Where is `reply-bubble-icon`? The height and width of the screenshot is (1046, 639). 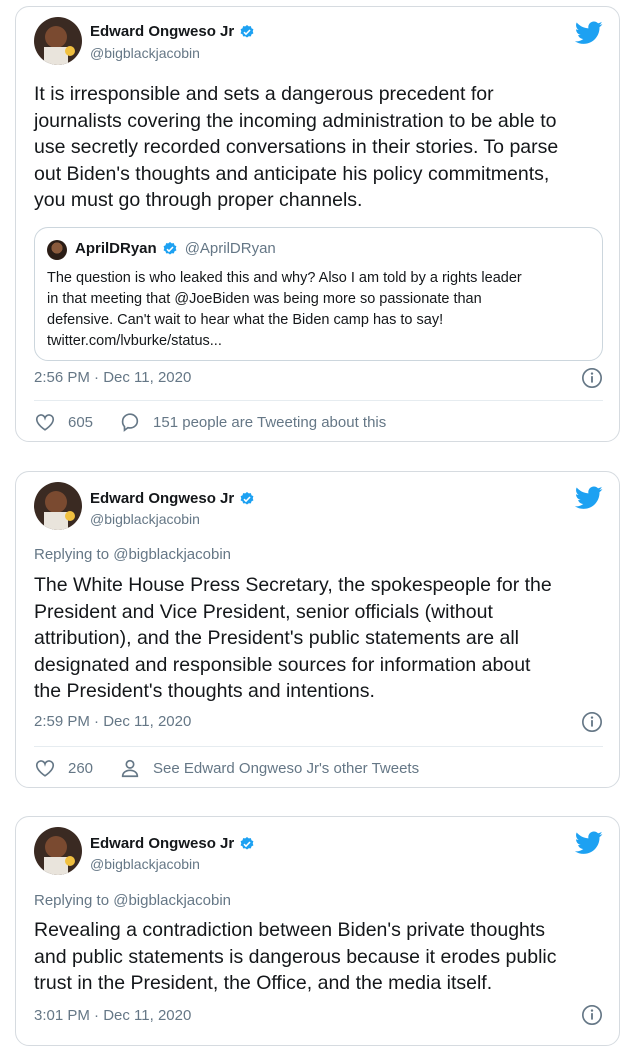 reply-bubble-icon is located at coordinates (130, 422).